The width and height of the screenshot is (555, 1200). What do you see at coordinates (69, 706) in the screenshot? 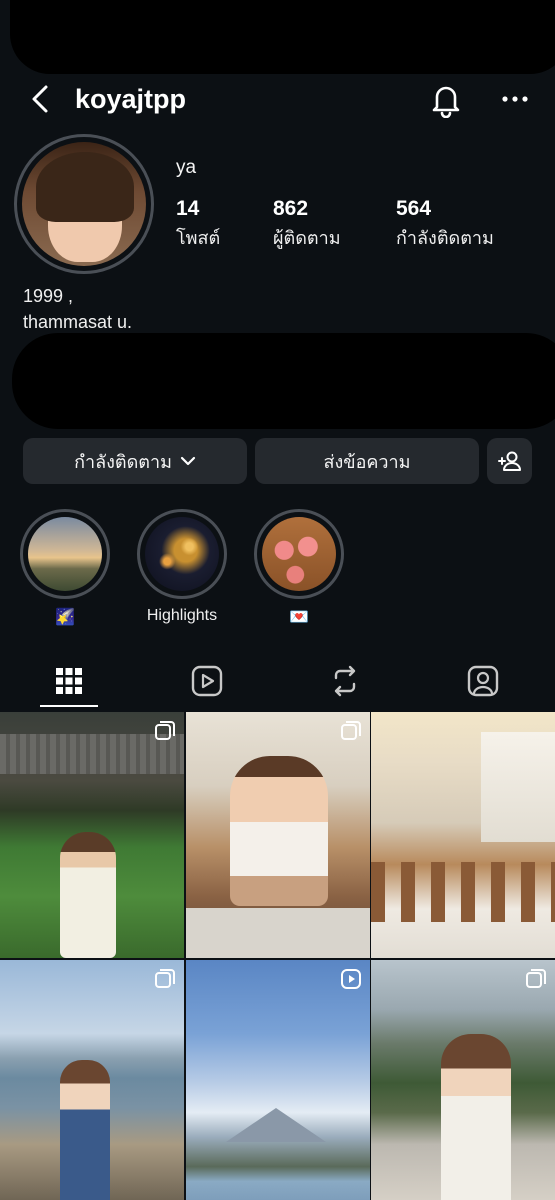
I see `active-tab-indicator` at bounding box center [69, 706].